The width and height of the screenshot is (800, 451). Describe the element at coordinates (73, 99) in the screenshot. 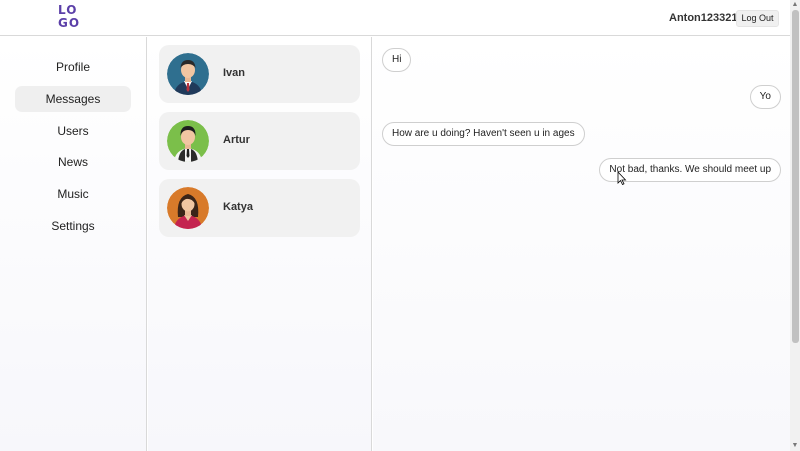

I see `sidebar-item-messages: Messages` at that location.